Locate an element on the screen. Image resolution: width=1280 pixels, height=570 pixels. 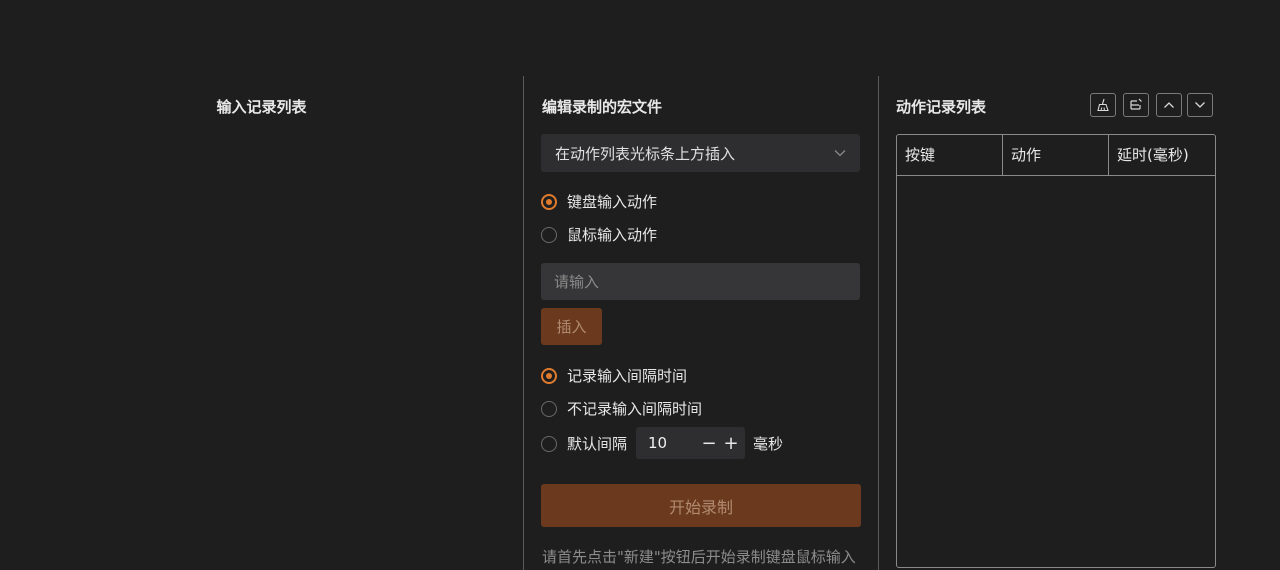
radio-no-record-interval-label: 不记录输入间隔时间 is located at coordinates (635, 409).